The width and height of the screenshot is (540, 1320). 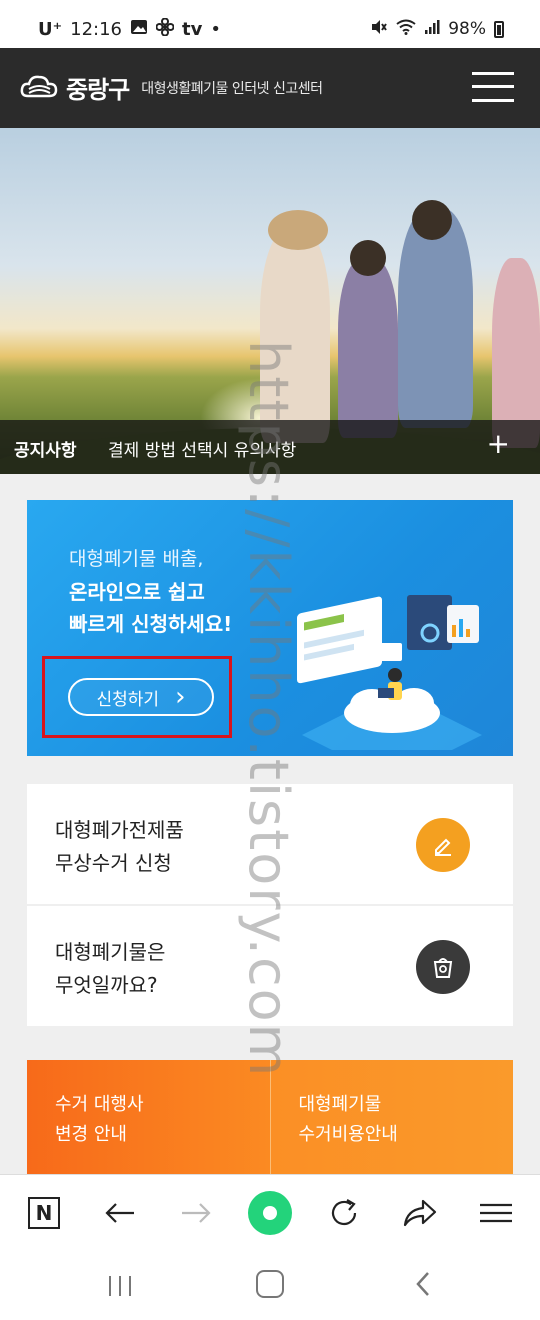 What do you see at coordinates (420, 1213) in the screenshot?
I see `share-icon` at bounding box center [420, 1213].